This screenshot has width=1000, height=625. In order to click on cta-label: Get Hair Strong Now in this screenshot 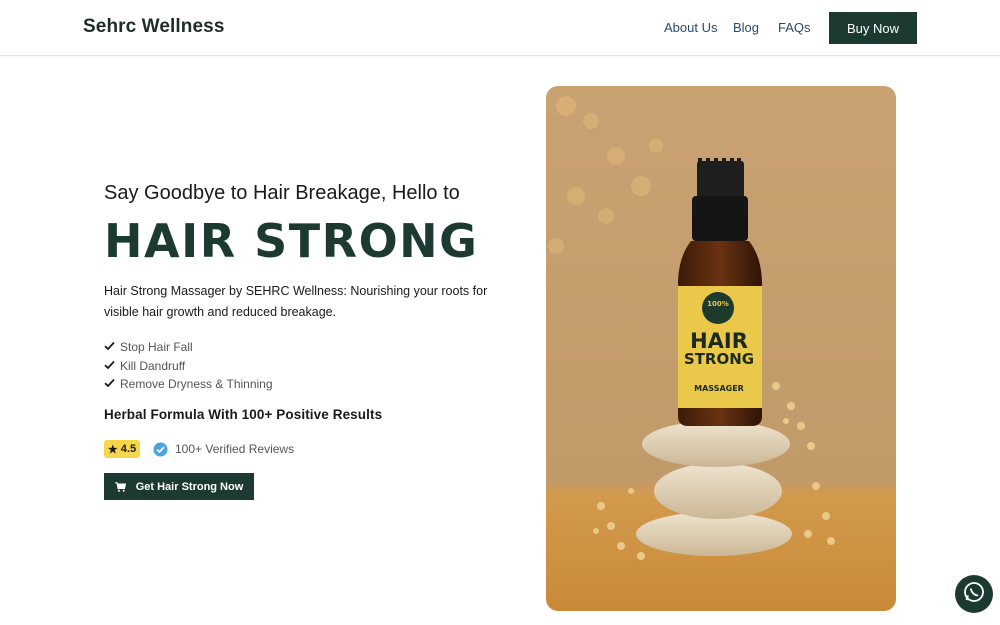, I will do `click(189, 486)`.